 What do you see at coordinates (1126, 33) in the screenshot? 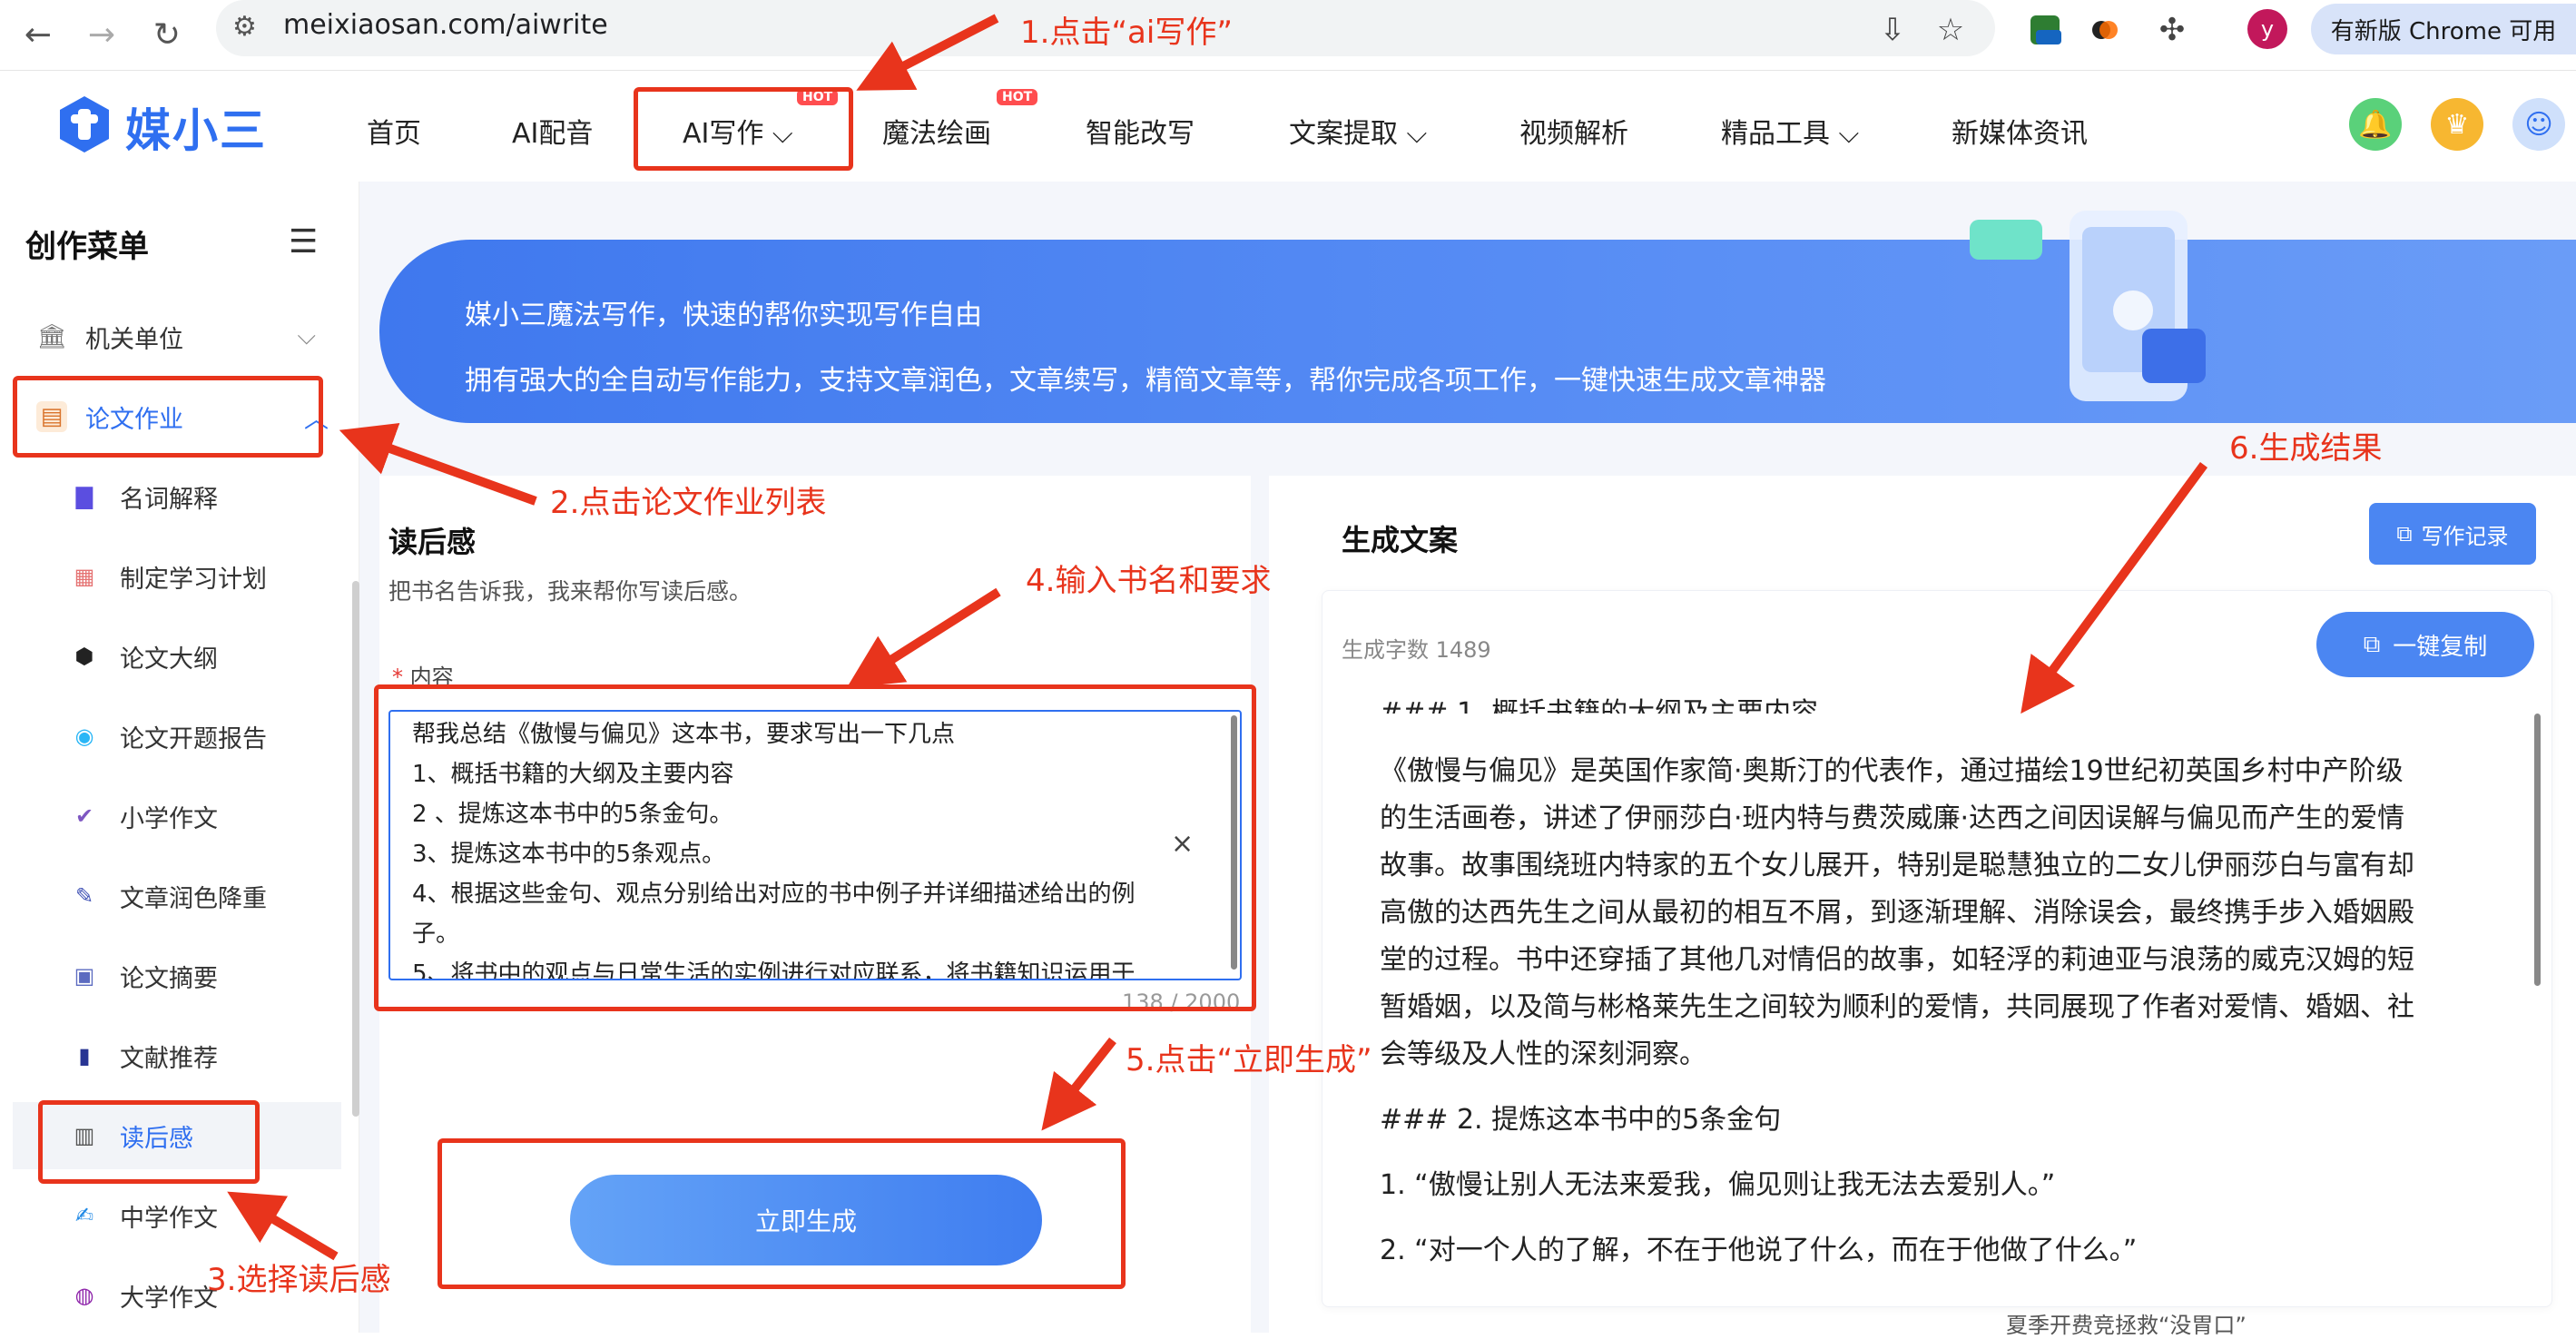
I see `annotation-step1: 1.点击“ai写作”` at bounding box center [1126, 33].